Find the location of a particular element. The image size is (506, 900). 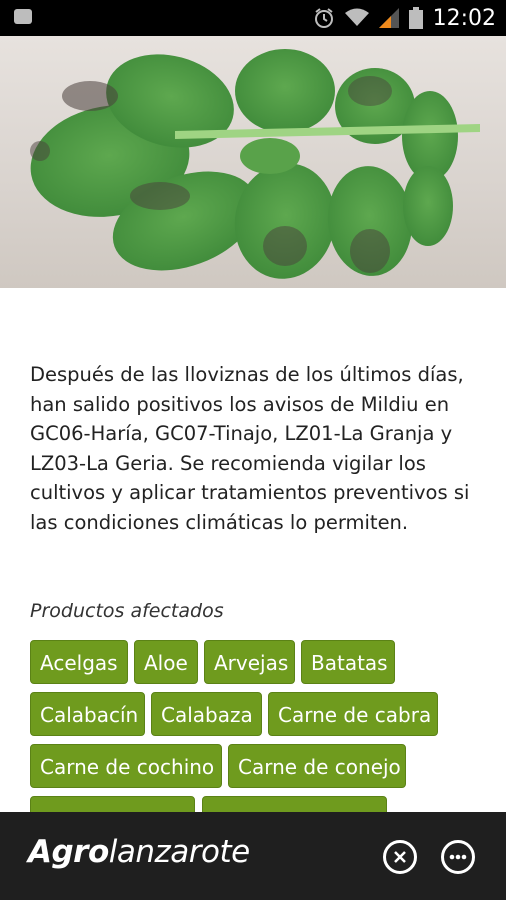

more-options-button is located at coordinates (458, 857).